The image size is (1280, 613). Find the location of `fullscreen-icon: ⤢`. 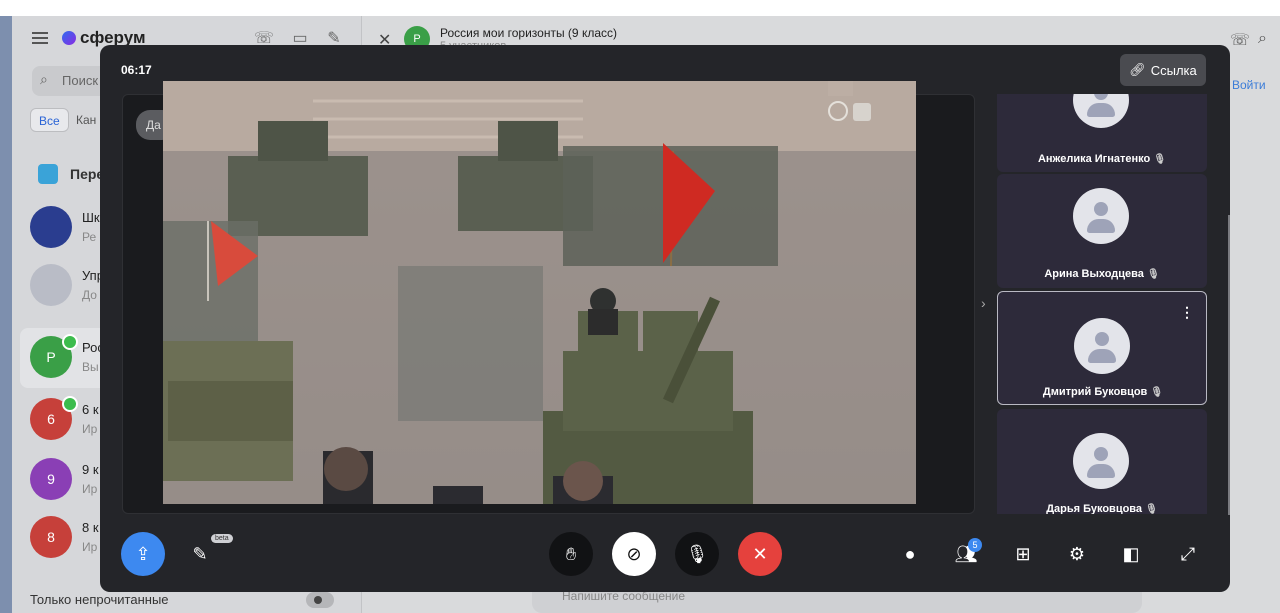

fullscreen-icon: ⤢ is located at coordinates (1188, 553).